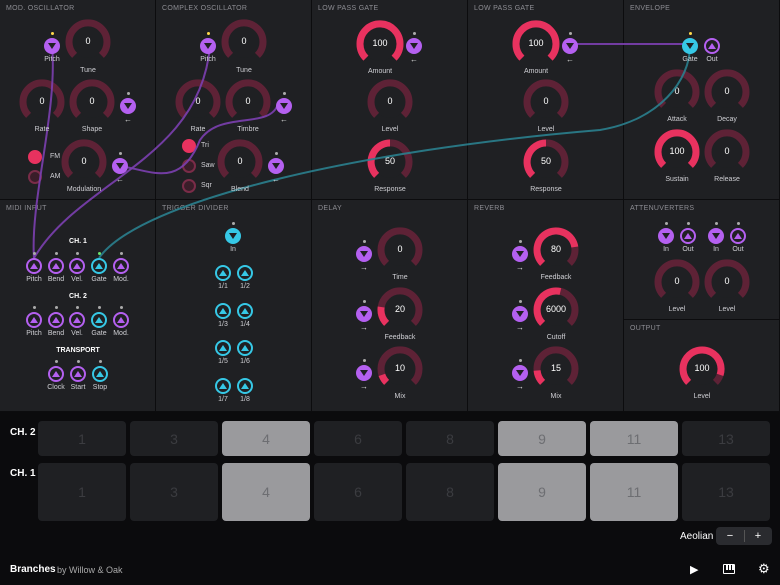 The height and width of the screenshot is (585, 780). Describe the element at coordinates (520, 373) in the screenshot. I see `port-reverb-mix-in-jack` at that location.